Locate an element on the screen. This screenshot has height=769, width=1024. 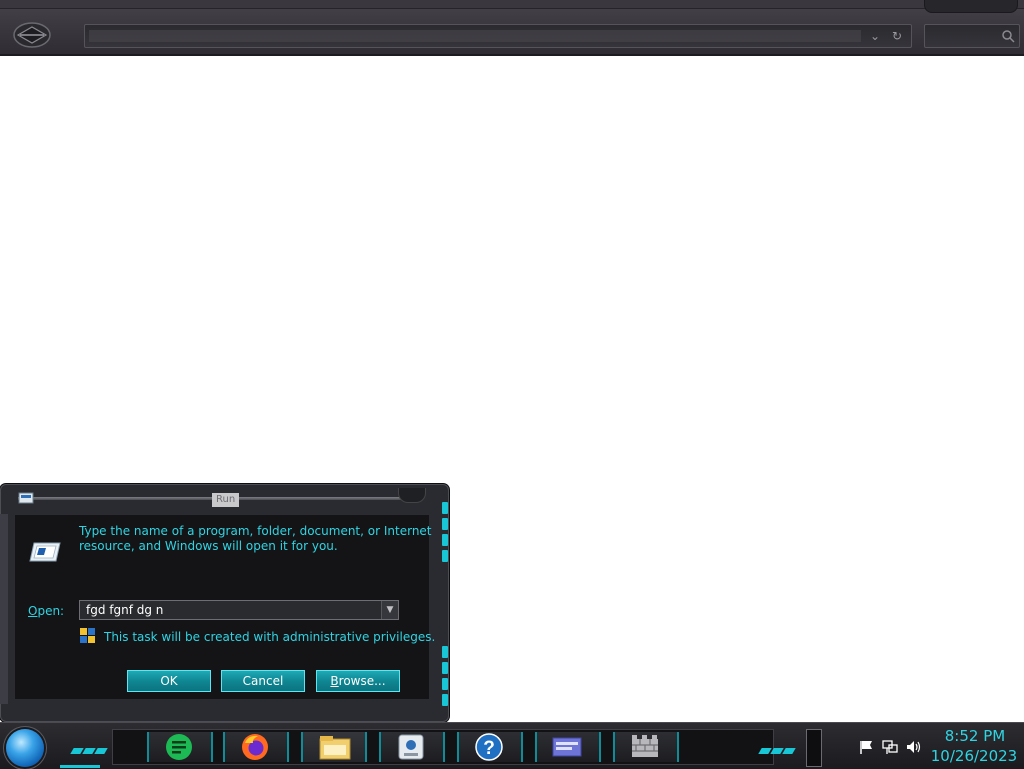
taskbar-file-explorer is located at coordinates (334, 747).